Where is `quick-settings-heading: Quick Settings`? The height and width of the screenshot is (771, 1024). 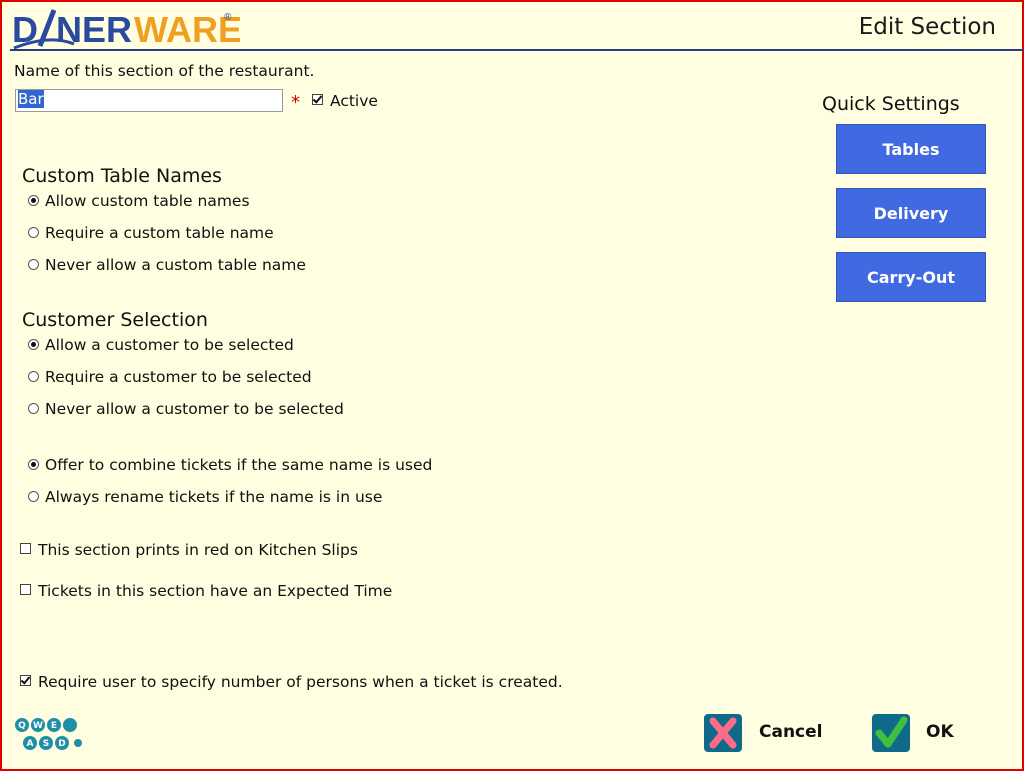 quick-settings-heading: Quick Settings is located at coordinates (891, 104).